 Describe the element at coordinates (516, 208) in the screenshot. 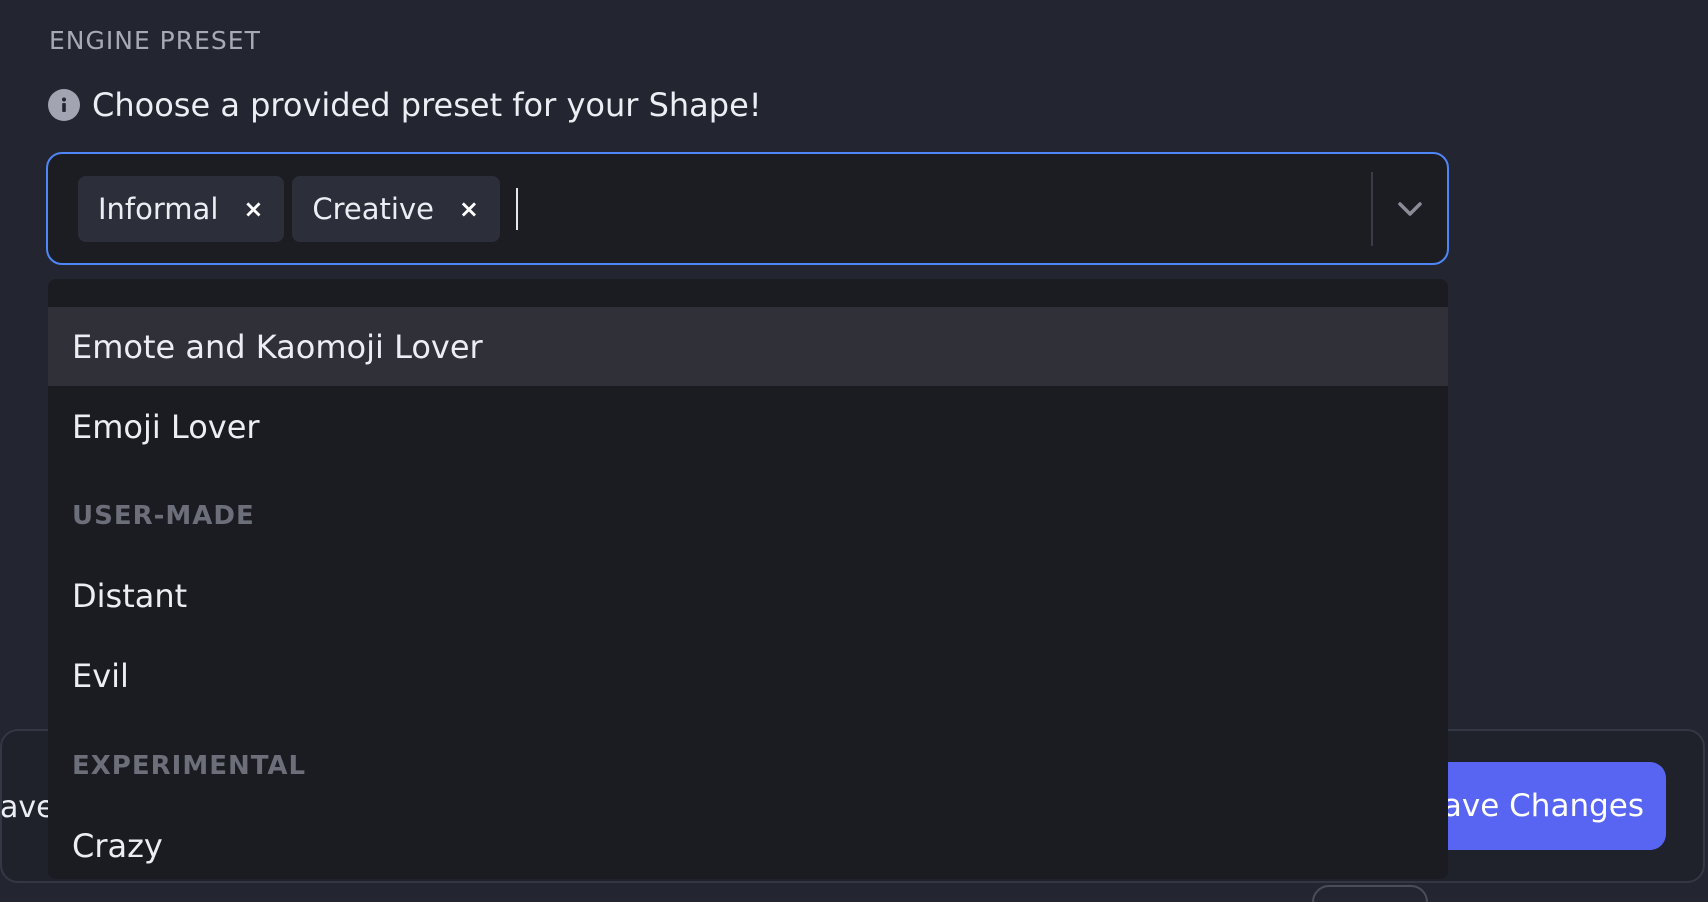

I see `text-caret` at that location.